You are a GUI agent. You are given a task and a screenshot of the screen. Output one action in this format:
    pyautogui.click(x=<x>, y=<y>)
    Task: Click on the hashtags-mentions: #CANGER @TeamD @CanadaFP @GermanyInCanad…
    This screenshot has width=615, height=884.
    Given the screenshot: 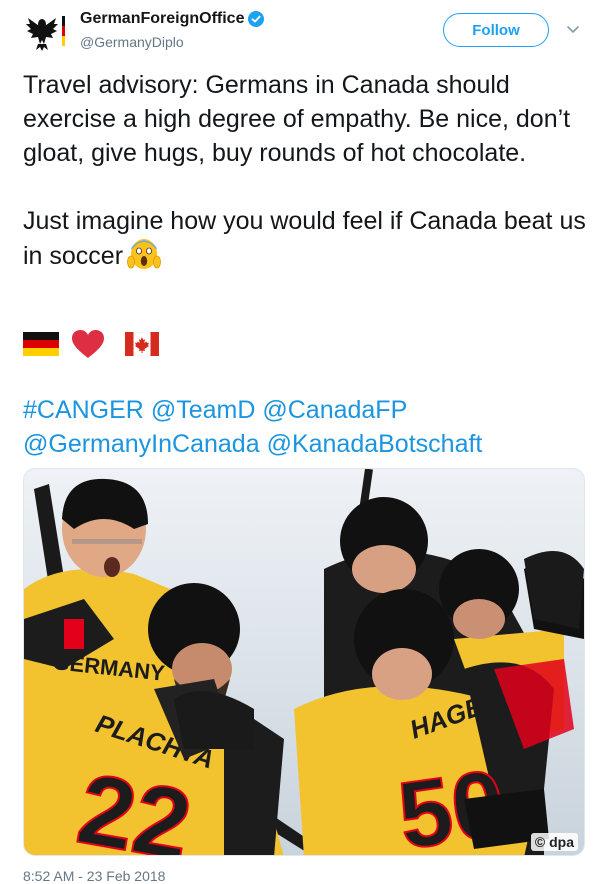 What is the action you would take?
    pyautogui.click(x=308, y=427)
    